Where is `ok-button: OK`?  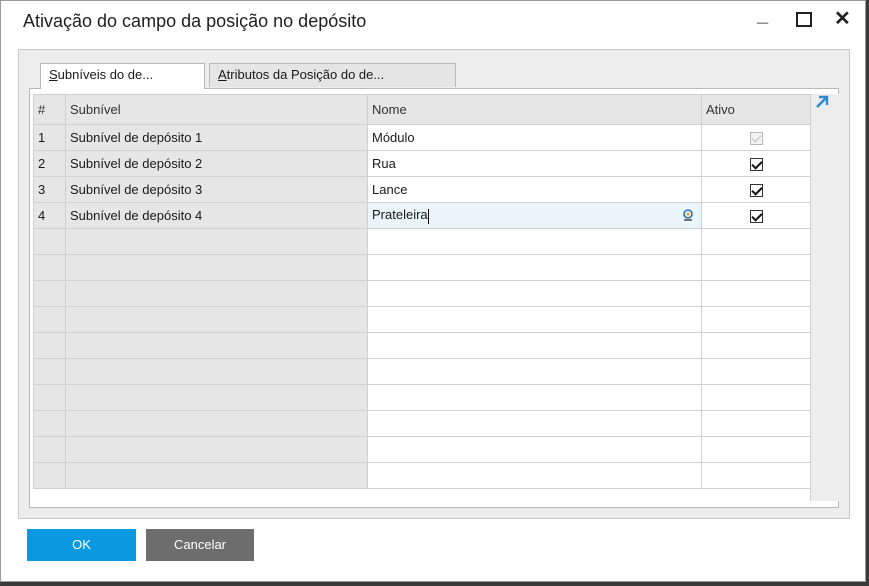 ok-button: OK is located at coordinates (81, 545).